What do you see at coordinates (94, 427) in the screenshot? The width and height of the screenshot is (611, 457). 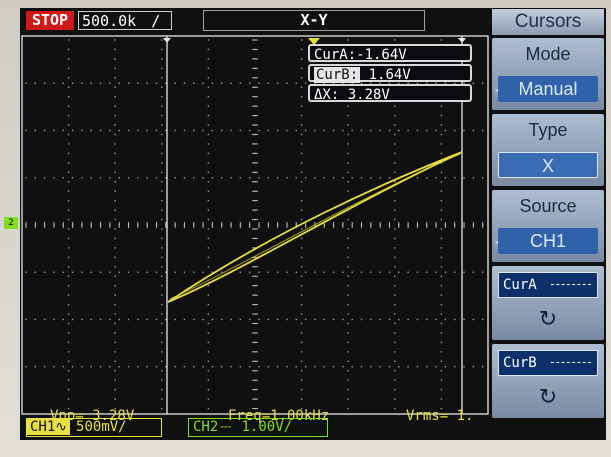 I see `ch1-settings: CH1∿ 500mV/` at bounding box center [94, 427].